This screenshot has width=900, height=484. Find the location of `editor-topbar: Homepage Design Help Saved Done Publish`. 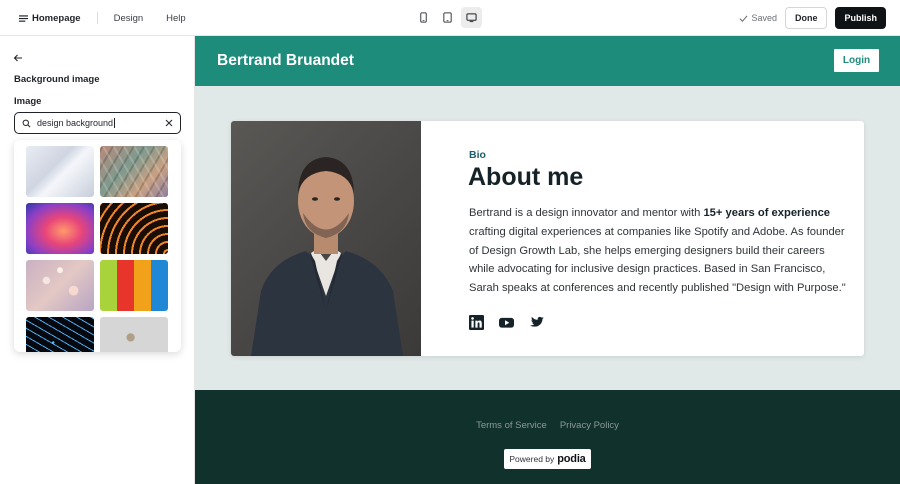

editor-topbar: Homepage Design Help Saved Done Publish is located at coordinates (450, 18).